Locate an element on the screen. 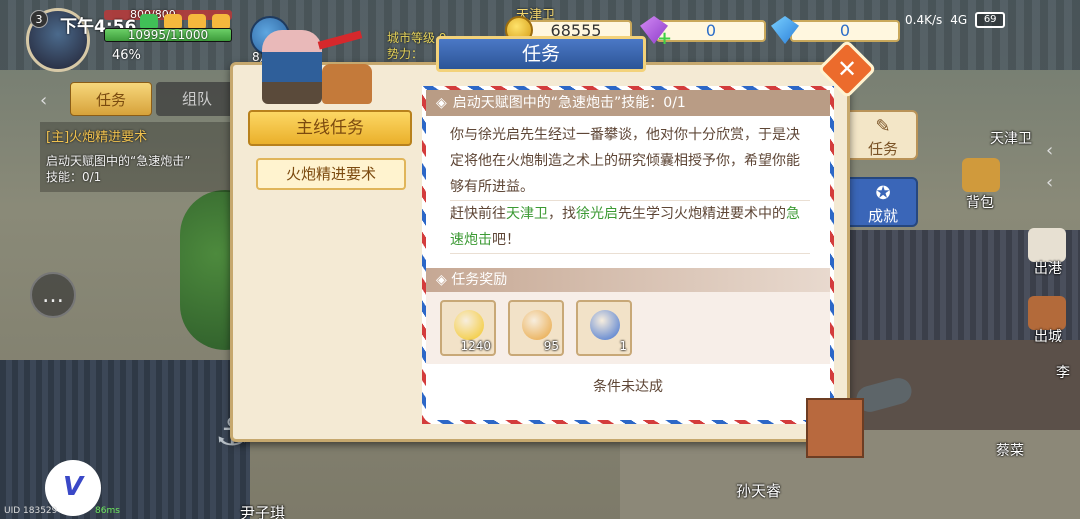  bugle-icon is located at coordinates (537, 325).